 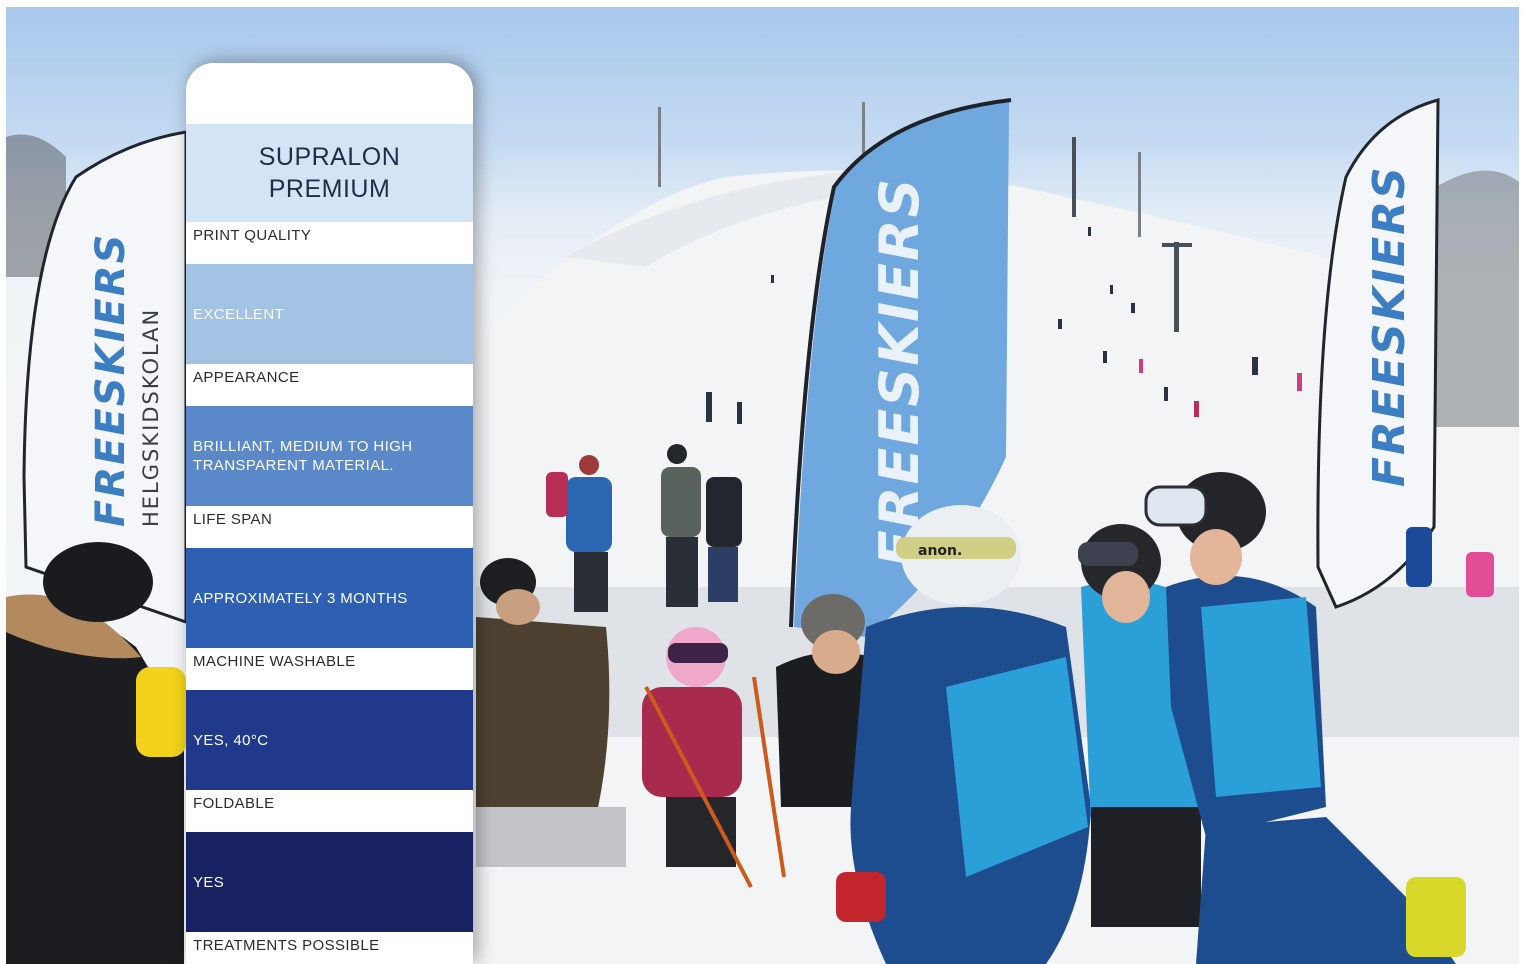 What do you see at coordinates (551, 837) in the screenshot?
I see `man-trousers` at bounding box center [551, 837].